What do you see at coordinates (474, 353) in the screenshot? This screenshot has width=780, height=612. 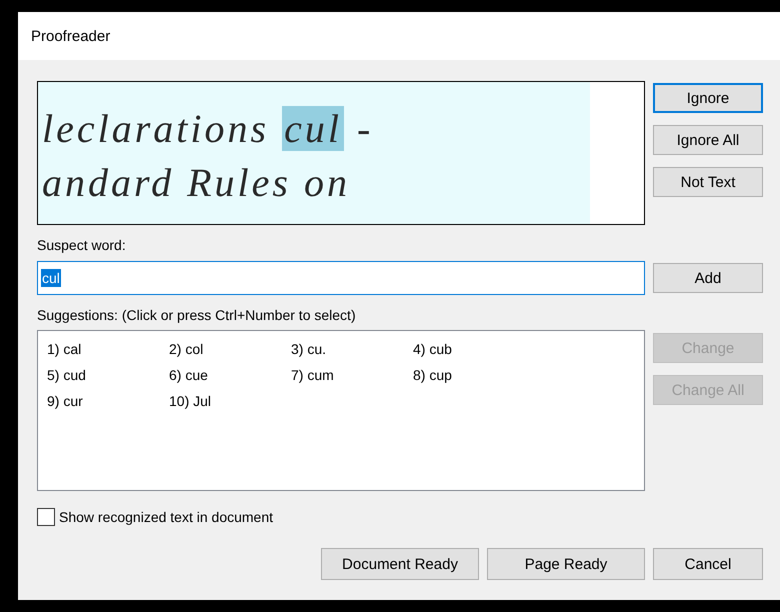 I see `suggestion-item: 4) cub` at bounding box center [474, 353].